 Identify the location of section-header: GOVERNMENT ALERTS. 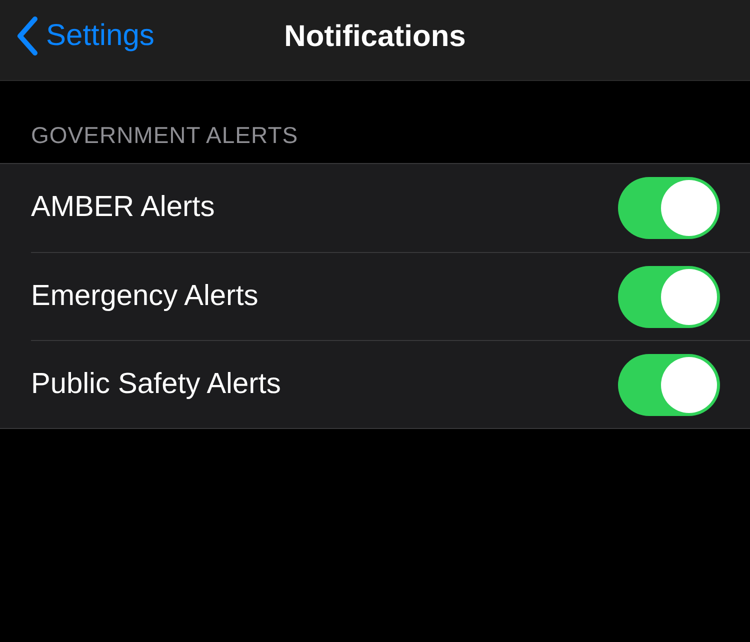
(164, 135).